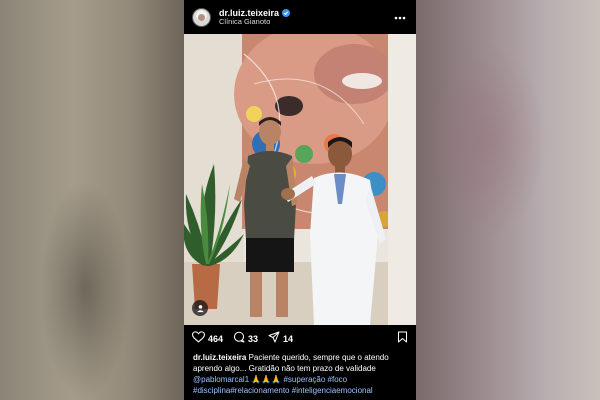  Describe the element at coordinates (221, 379) in the screenshot. I see `caption-mention: @pablomarcal1` at that location.